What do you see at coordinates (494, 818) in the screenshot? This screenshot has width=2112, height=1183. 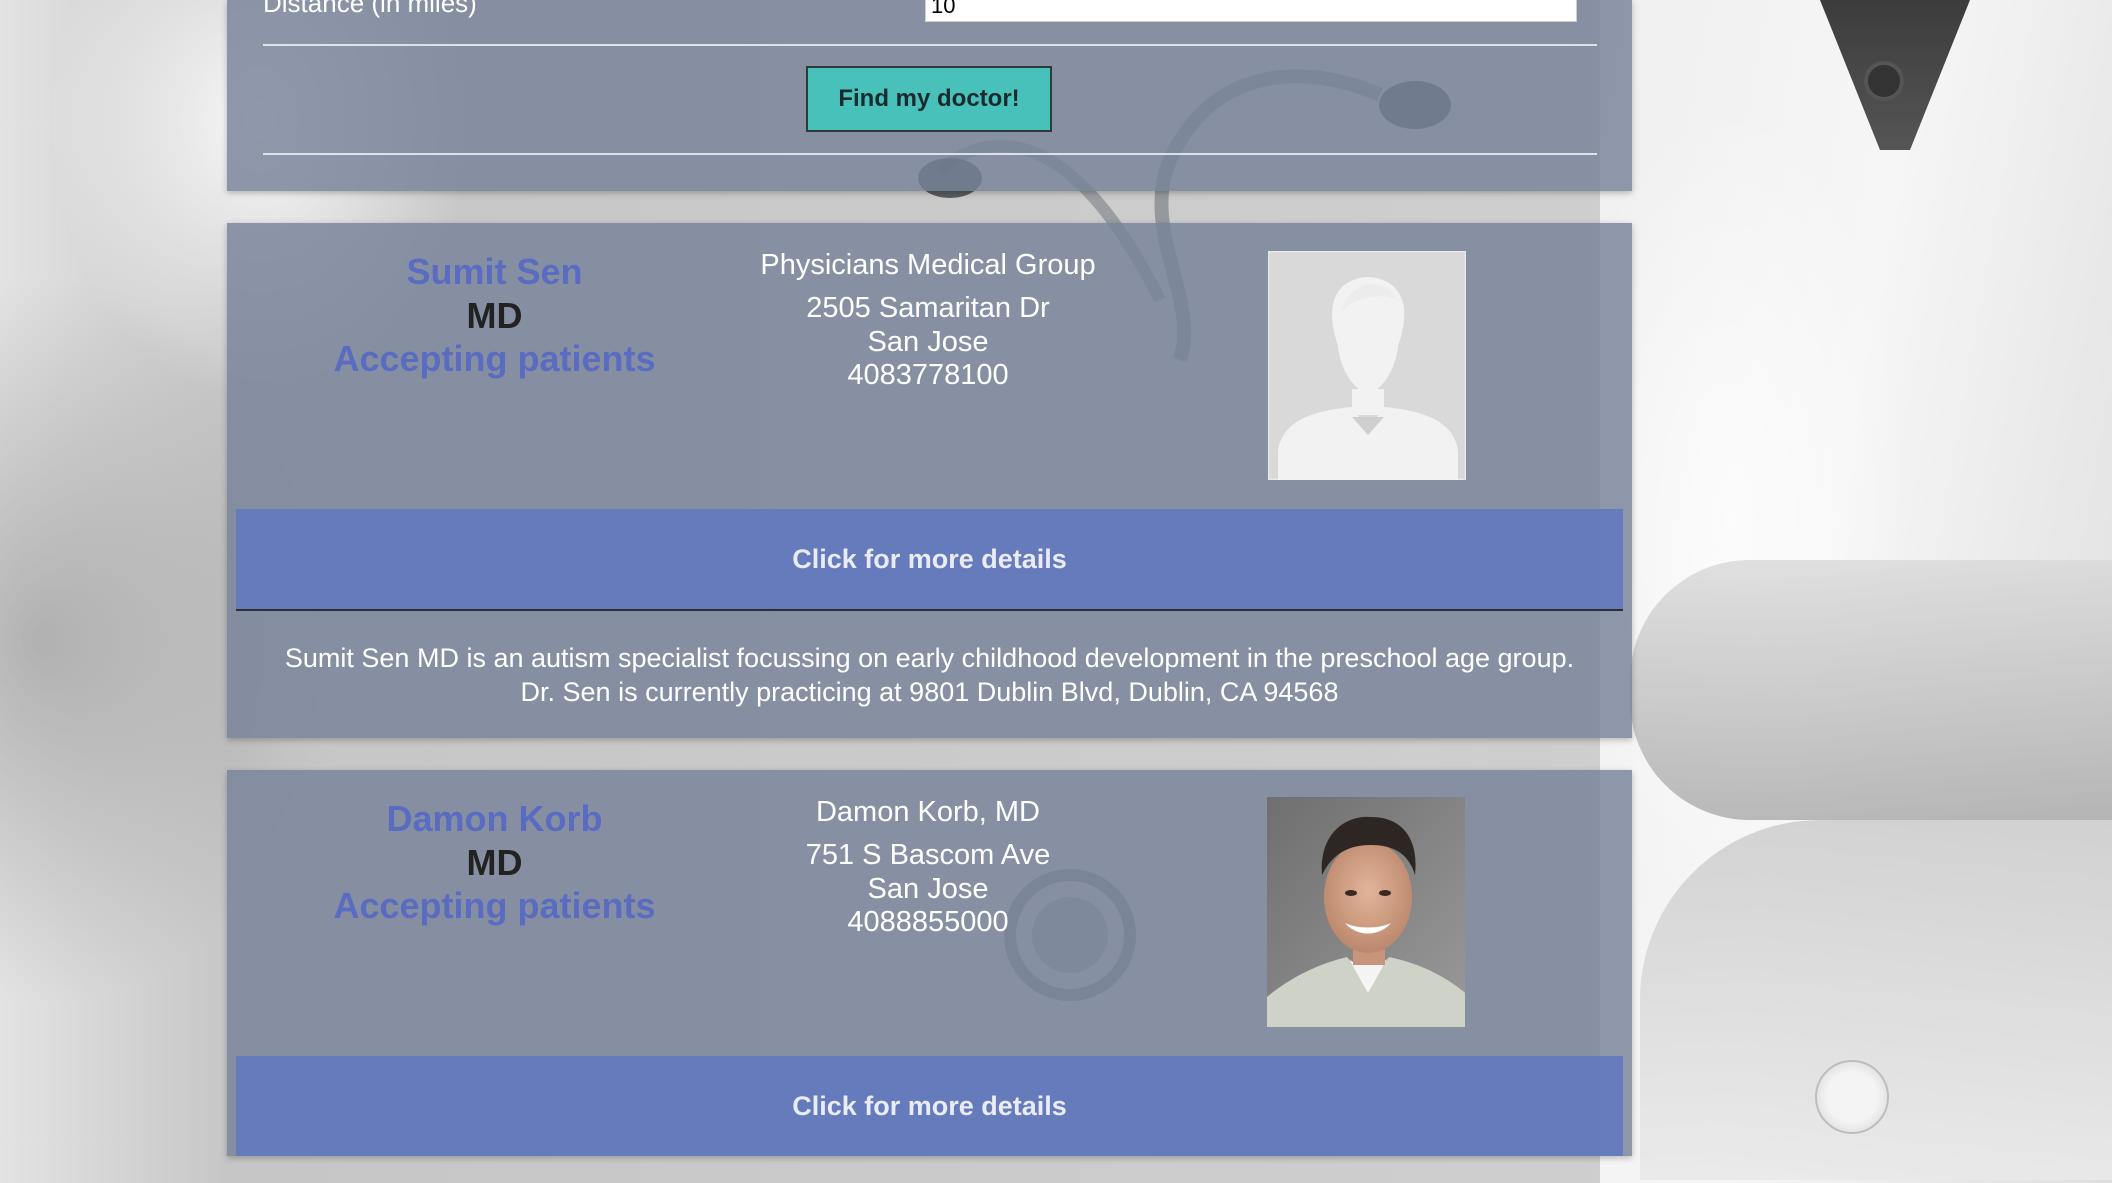 I see `doctor-name: Damon Korb` at bounding box center [494, 818].